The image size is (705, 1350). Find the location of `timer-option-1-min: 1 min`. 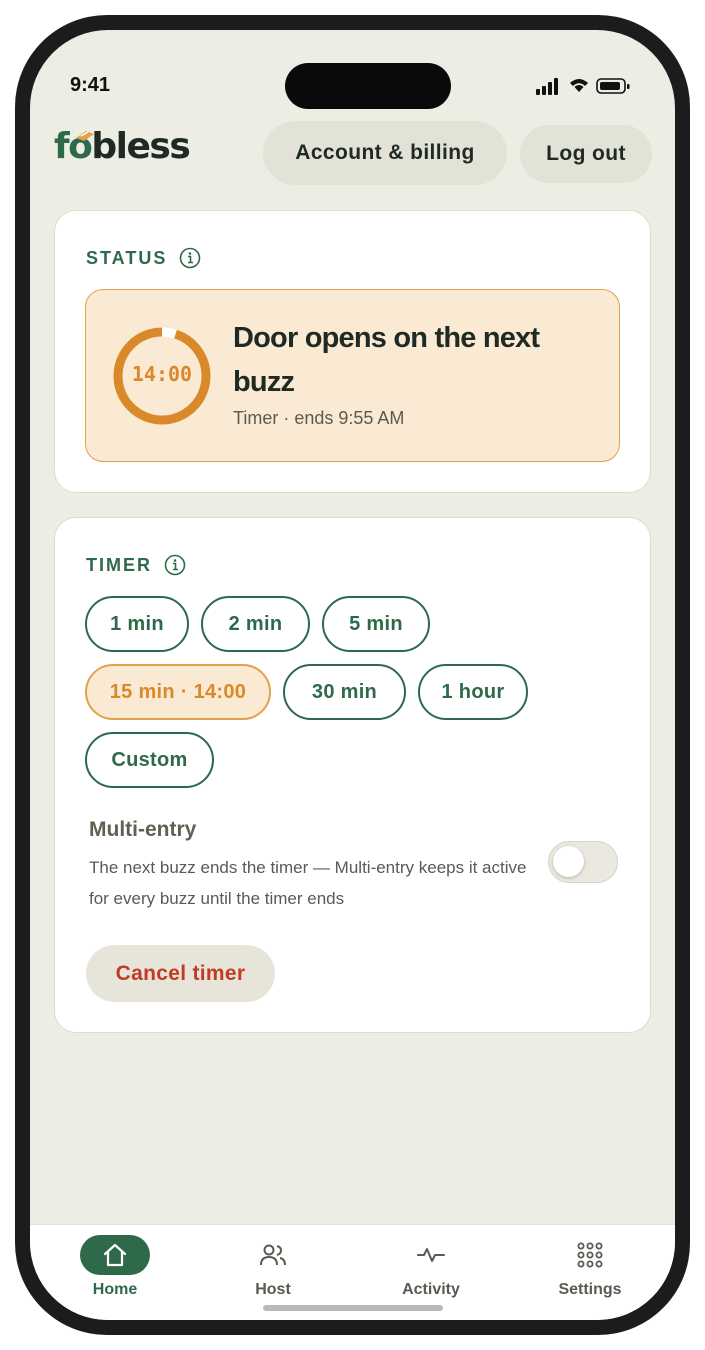

timer-option-1-min: 1 min is located at coordinates (137, 624).